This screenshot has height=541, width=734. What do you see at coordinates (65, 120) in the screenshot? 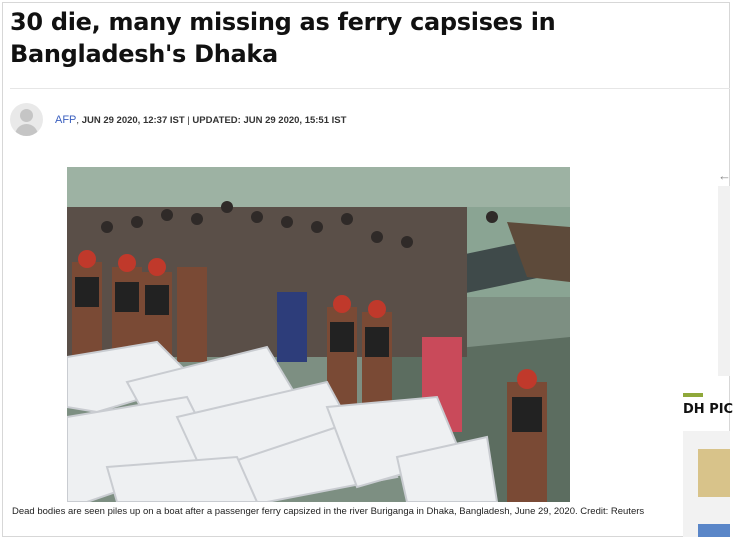
I see `author-link: AFP` at bounding box center [65, 120].